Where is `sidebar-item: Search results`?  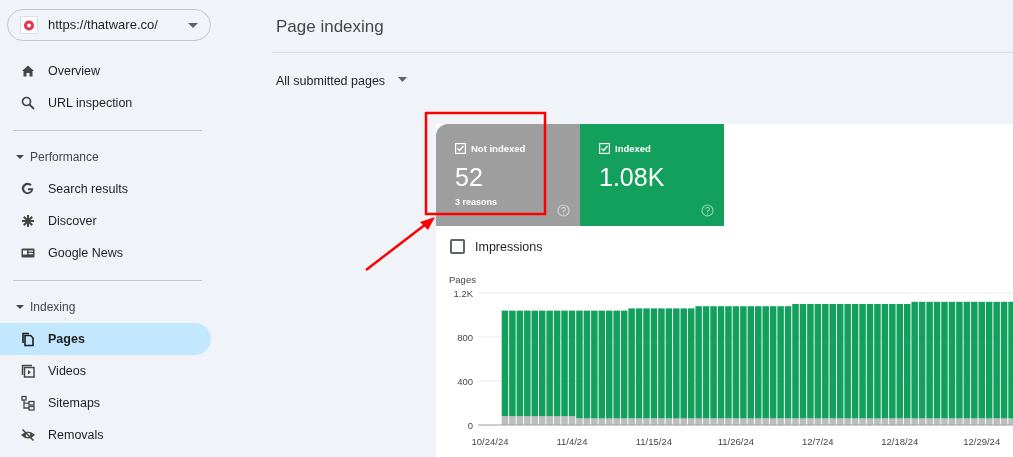 sidebar-item: Search results is located at coordinates (105, 189).